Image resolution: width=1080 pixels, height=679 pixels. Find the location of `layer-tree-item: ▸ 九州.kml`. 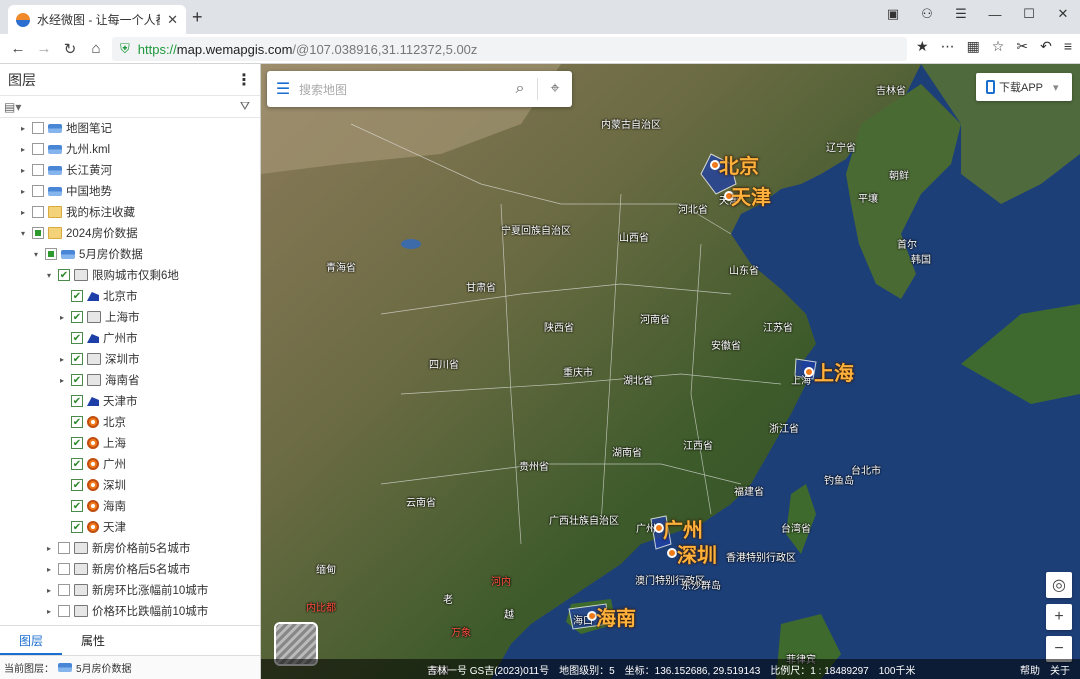

layer-tree-item: ▸ 九州.kml is located at coordinates (64, 149).